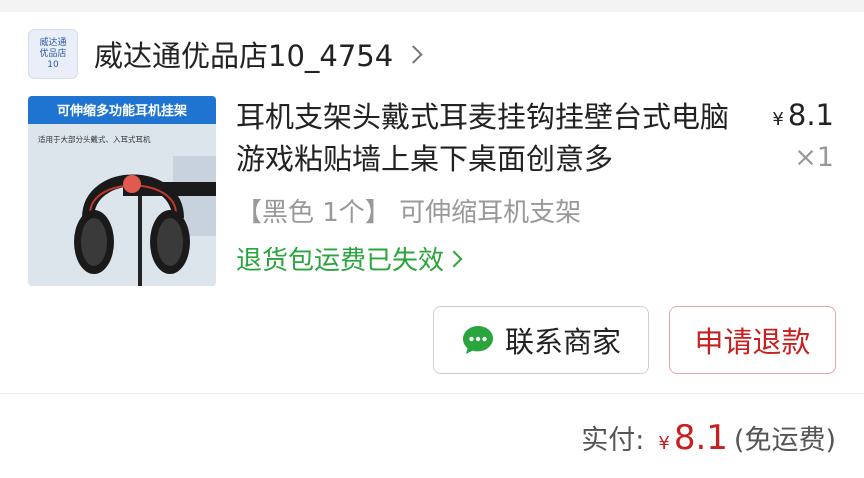 This screenshot has width=864, height=478. What do you see at coordinates (700, 438) in the screenshot?
I see `paid-amount: 8.1` at bounding box center [700, 438].